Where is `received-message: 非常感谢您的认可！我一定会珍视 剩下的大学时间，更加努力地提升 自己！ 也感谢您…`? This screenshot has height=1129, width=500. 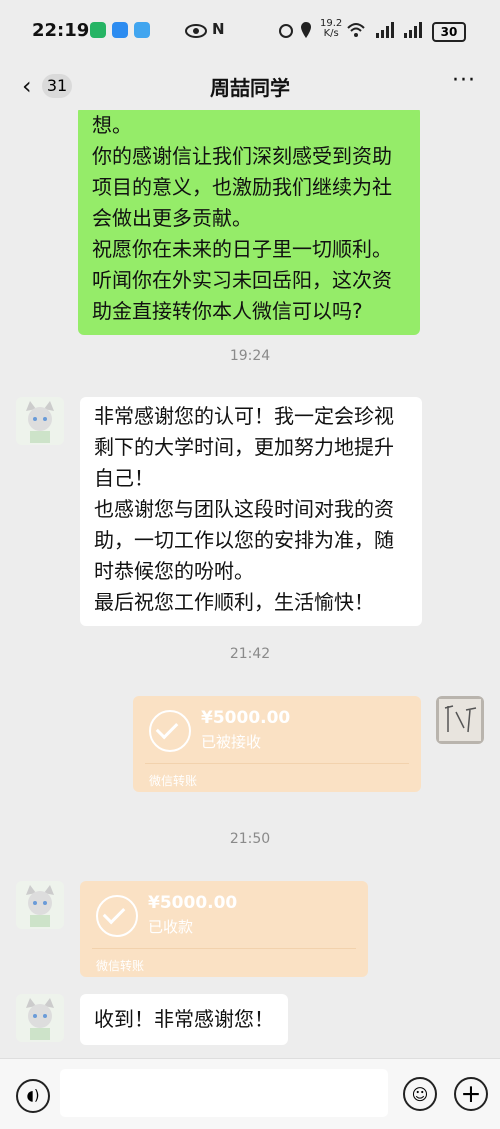
received-message: 非常感谢您的认可！我一定会珍视 剩下的大学时间，更加努力地提升 自己！ 也感谢您… is located at coordinates (251, 511).